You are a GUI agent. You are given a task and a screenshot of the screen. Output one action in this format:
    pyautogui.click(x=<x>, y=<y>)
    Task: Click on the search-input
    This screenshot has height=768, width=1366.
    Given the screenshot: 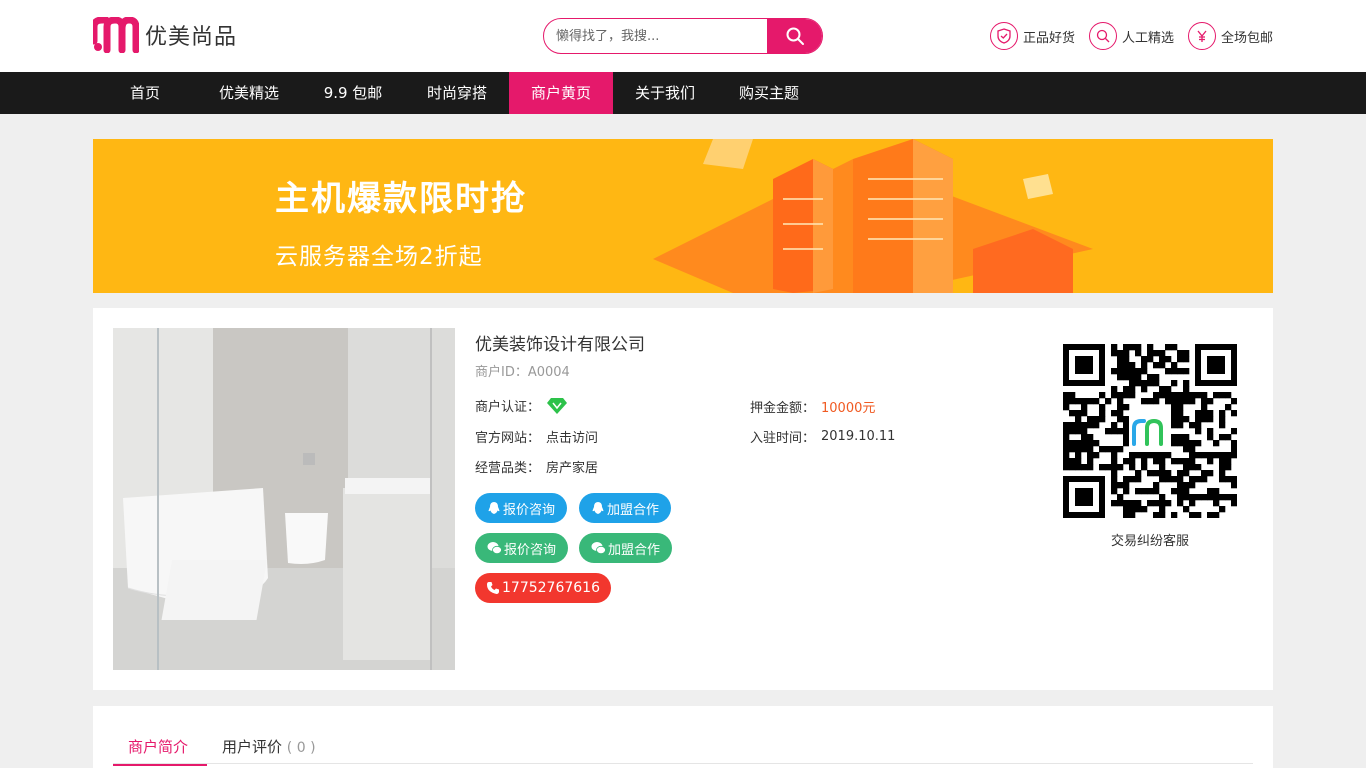 What is the action you would take?
    pyautogui.click(x=655, y=36)
    